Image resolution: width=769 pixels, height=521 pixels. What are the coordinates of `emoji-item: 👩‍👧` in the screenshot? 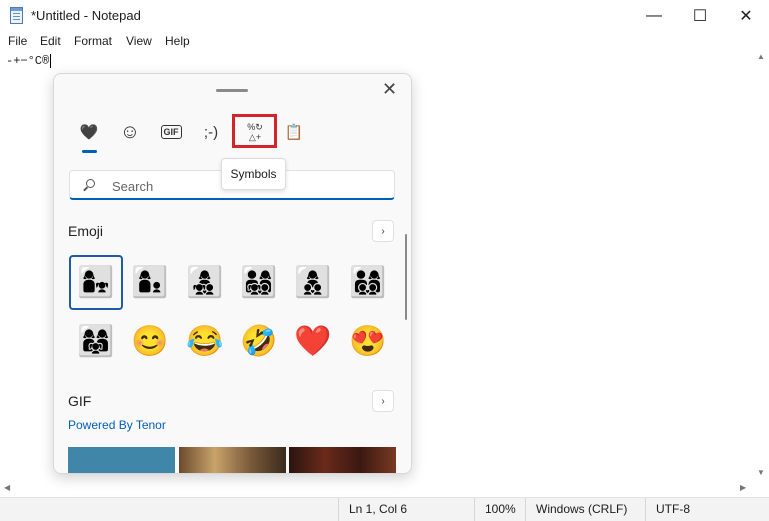 It's located at (96, 282).